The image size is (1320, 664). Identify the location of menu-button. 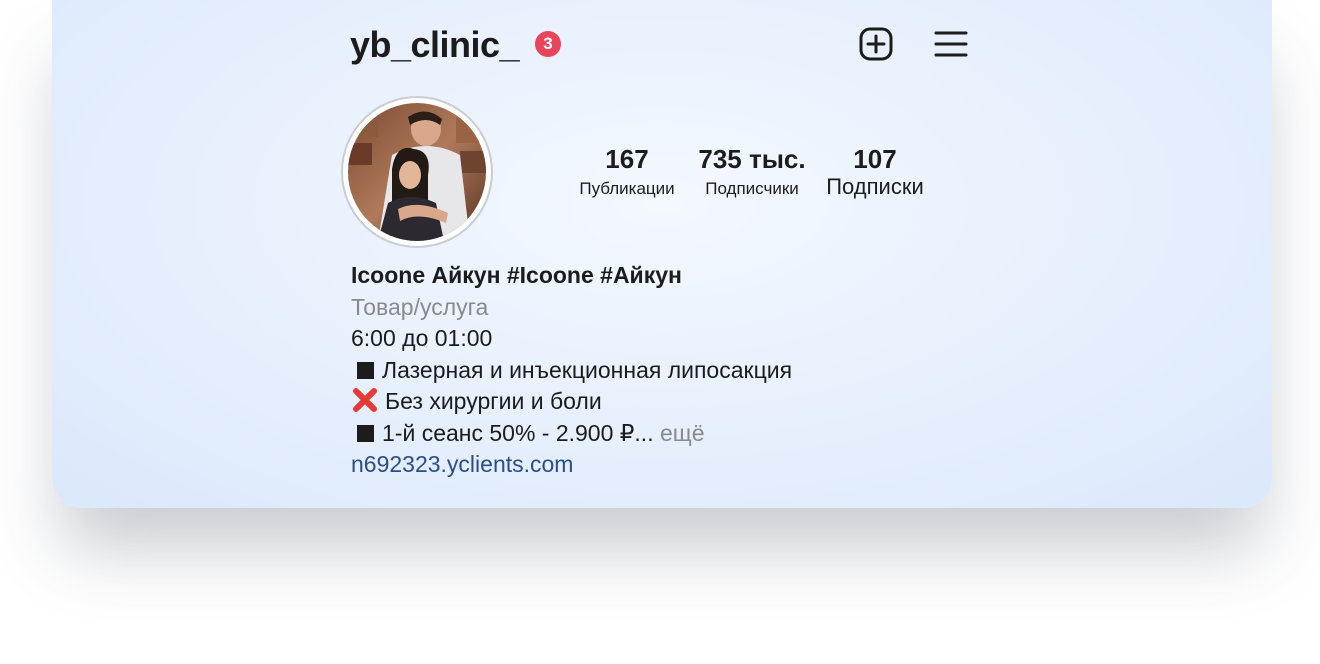
(951, 44).